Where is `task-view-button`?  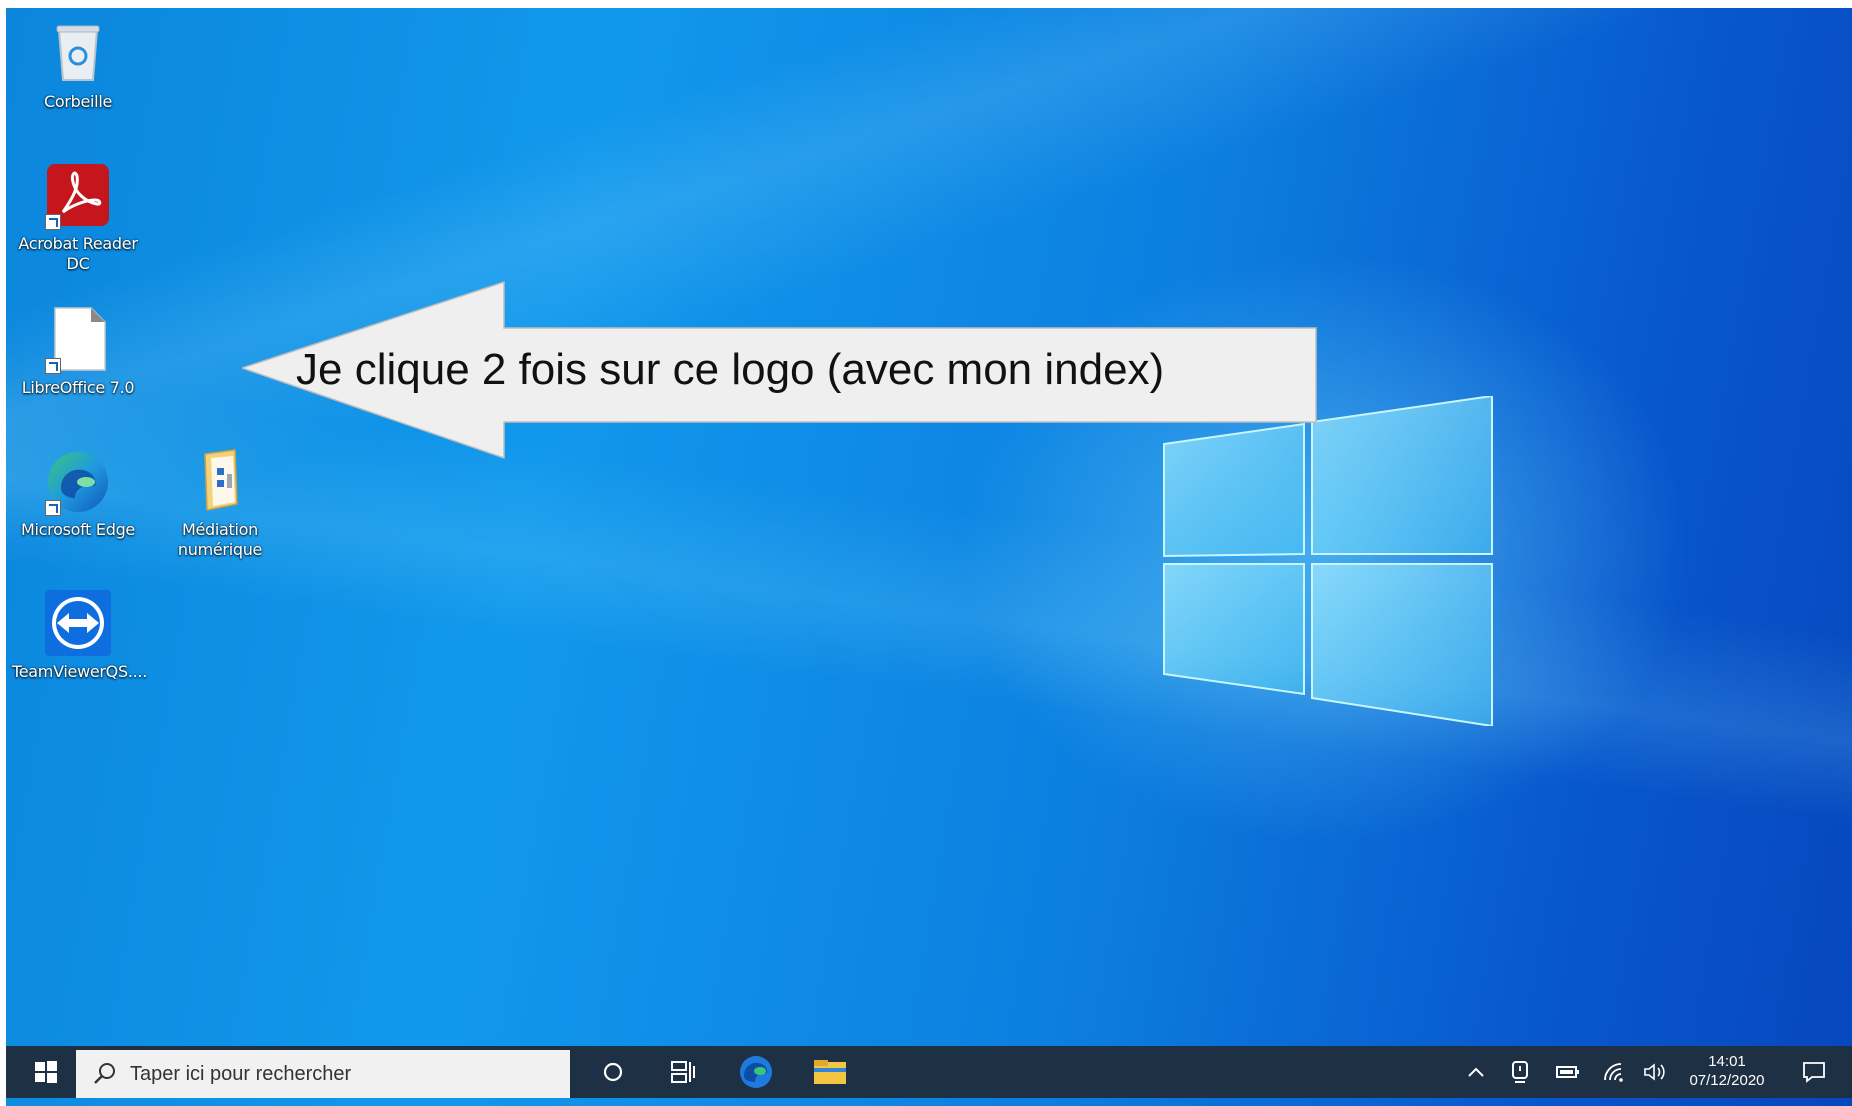 task-view-button is located at coordinates (683, 1072).